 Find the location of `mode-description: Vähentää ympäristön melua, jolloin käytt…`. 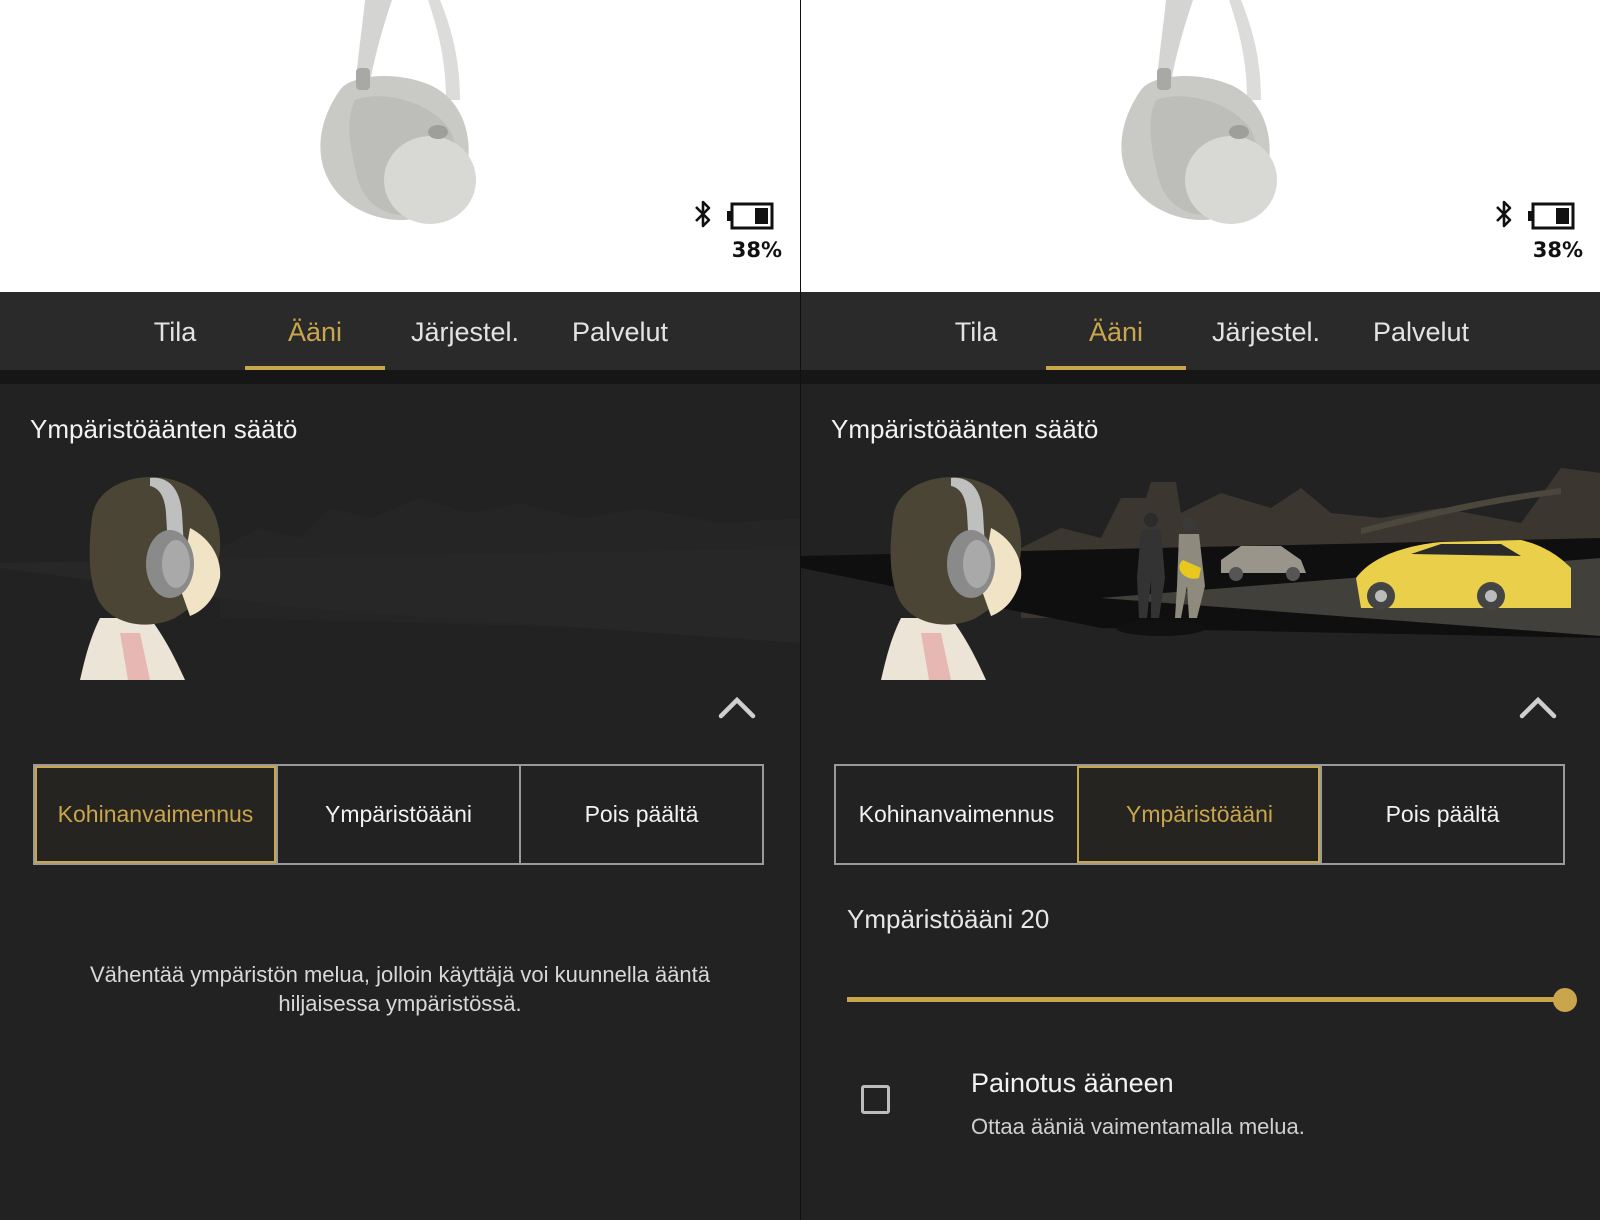

mode-description: Vähentää ympäristön melua, jolloin käytt… is located at coordinates (400, 989).